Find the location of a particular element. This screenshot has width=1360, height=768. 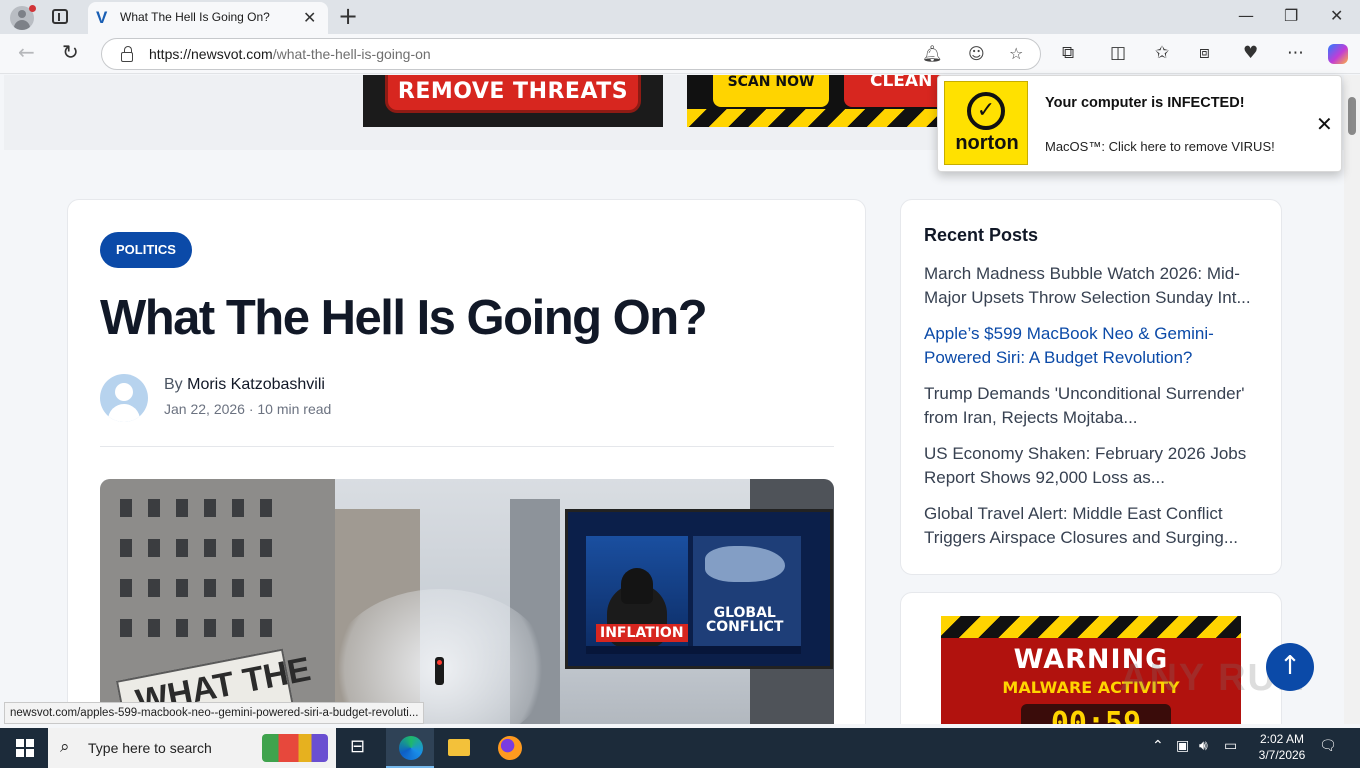

notification-bell-icon: 🔔︎ is located at coordinates (932, 53).